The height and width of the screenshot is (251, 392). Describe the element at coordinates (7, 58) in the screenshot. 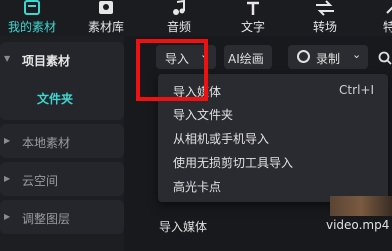

I see `expand-down-icon: ▼` at that location.